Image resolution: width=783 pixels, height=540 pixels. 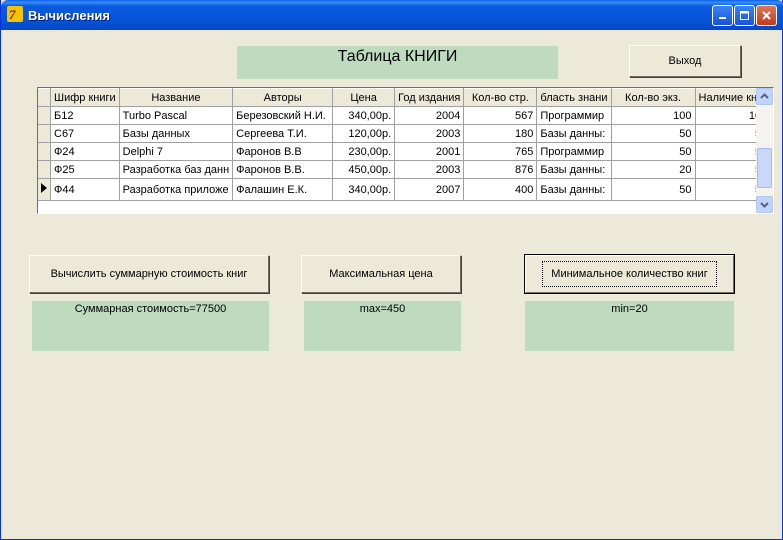 I want to click on column-header: Цена, so click(x=364, y=97).